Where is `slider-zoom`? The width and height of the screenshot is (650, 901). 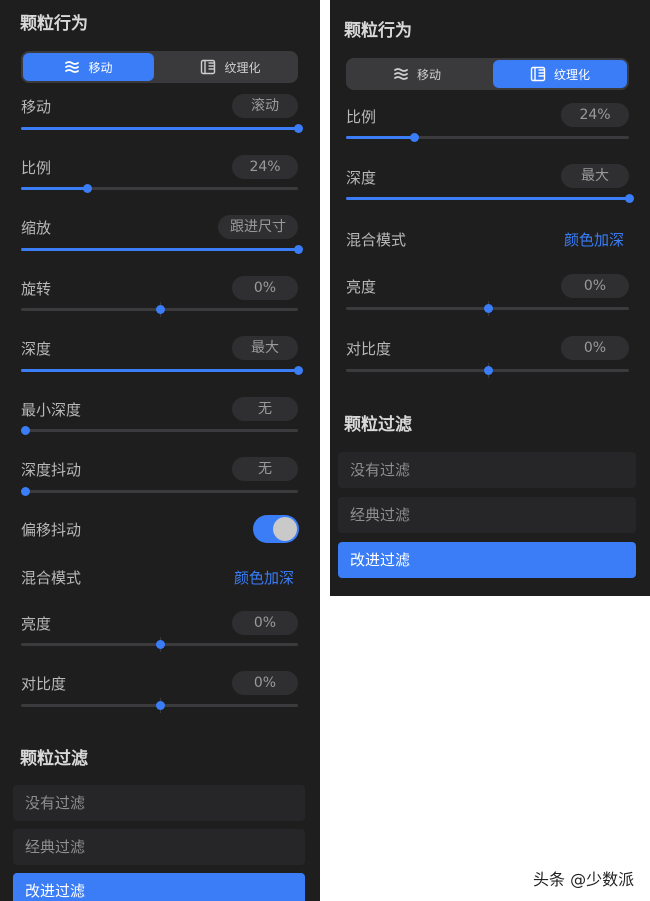 slider-zoom is located at coordinates (162, 249).